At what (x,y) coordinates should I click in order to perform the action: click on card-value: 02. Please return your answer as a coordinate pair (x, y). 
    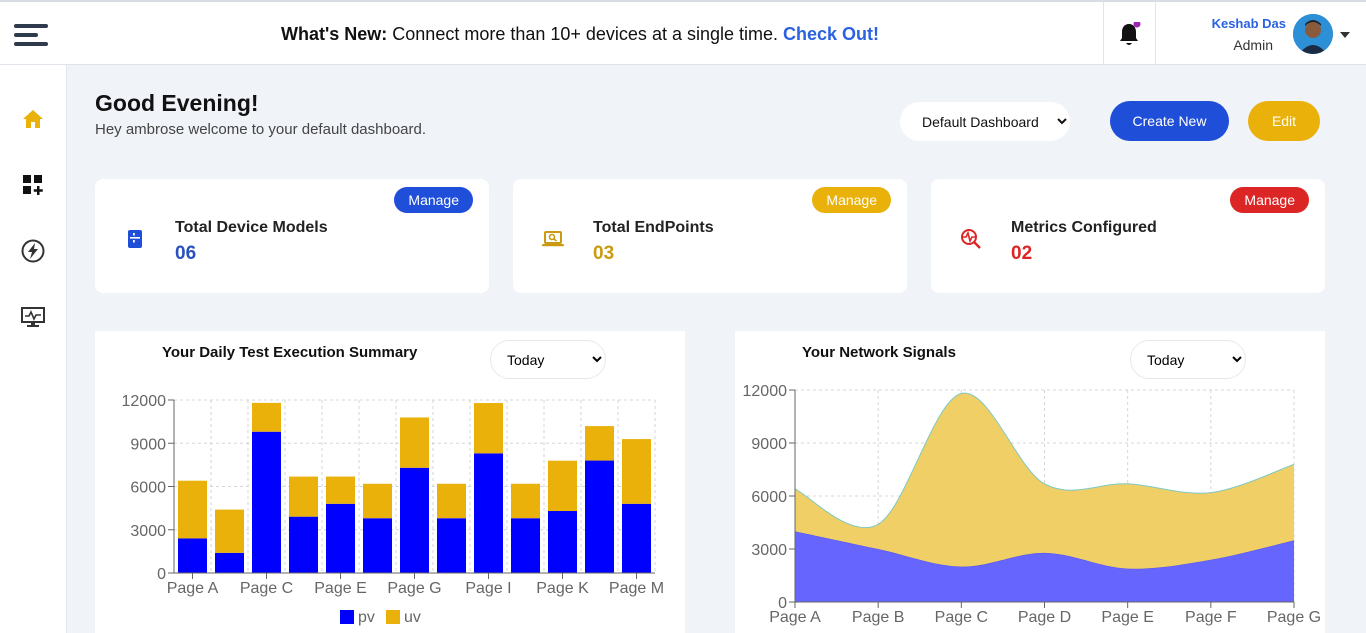
    Looking at the image, I should click on (1022, 253).